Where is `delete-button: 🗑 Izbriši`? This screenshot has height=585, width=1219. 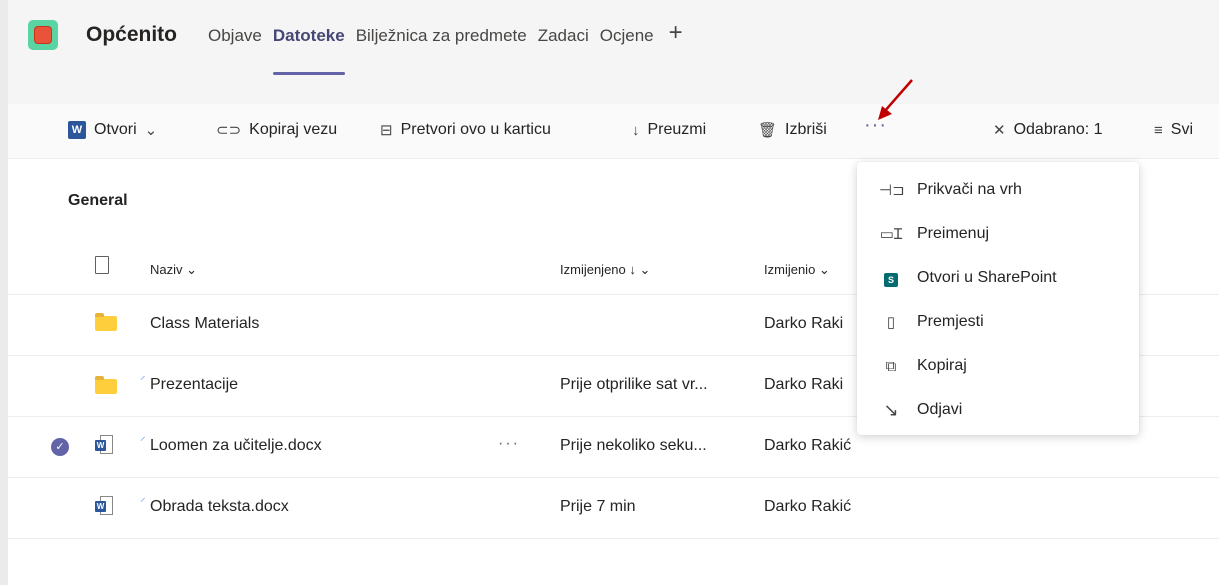
delete-button: 🗑 Izbriši is located at coordinates (792, 130).